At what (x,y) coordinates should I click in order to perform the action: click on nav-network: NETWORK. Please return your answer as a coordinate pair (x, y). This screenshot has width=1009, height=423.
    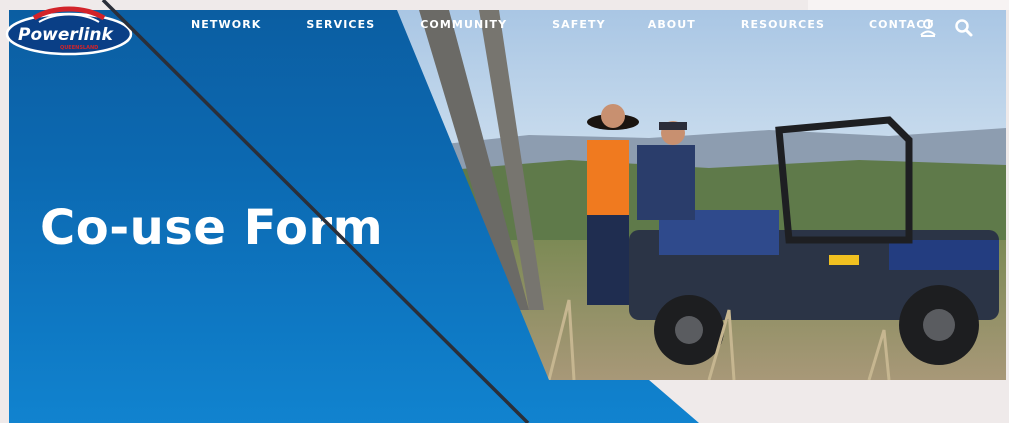
    Looking at the image, I should click on (226, 24).